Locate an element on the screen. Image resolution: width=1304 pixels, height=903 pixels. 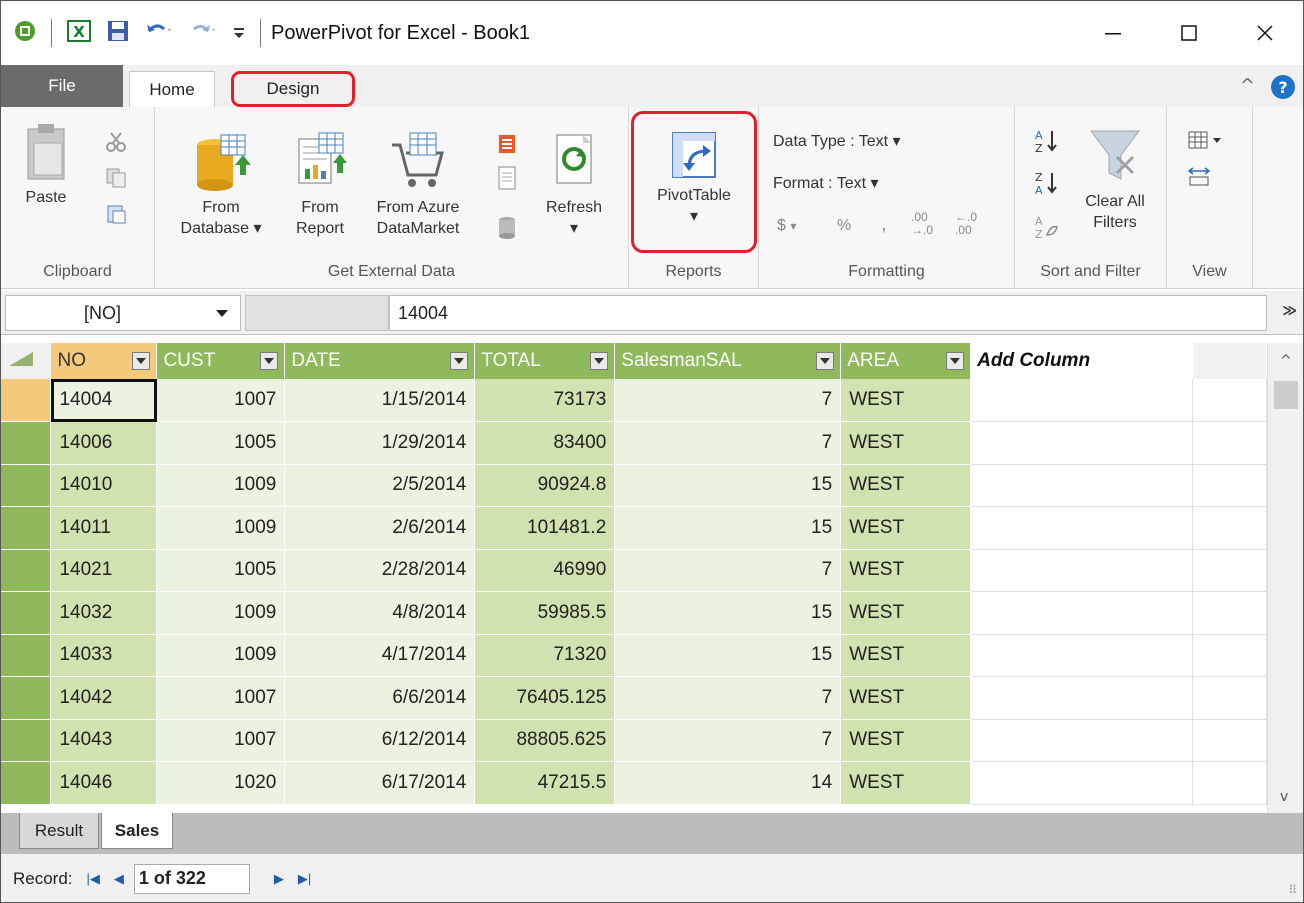
percent-format-button: % is located at coordinates (844, 226).